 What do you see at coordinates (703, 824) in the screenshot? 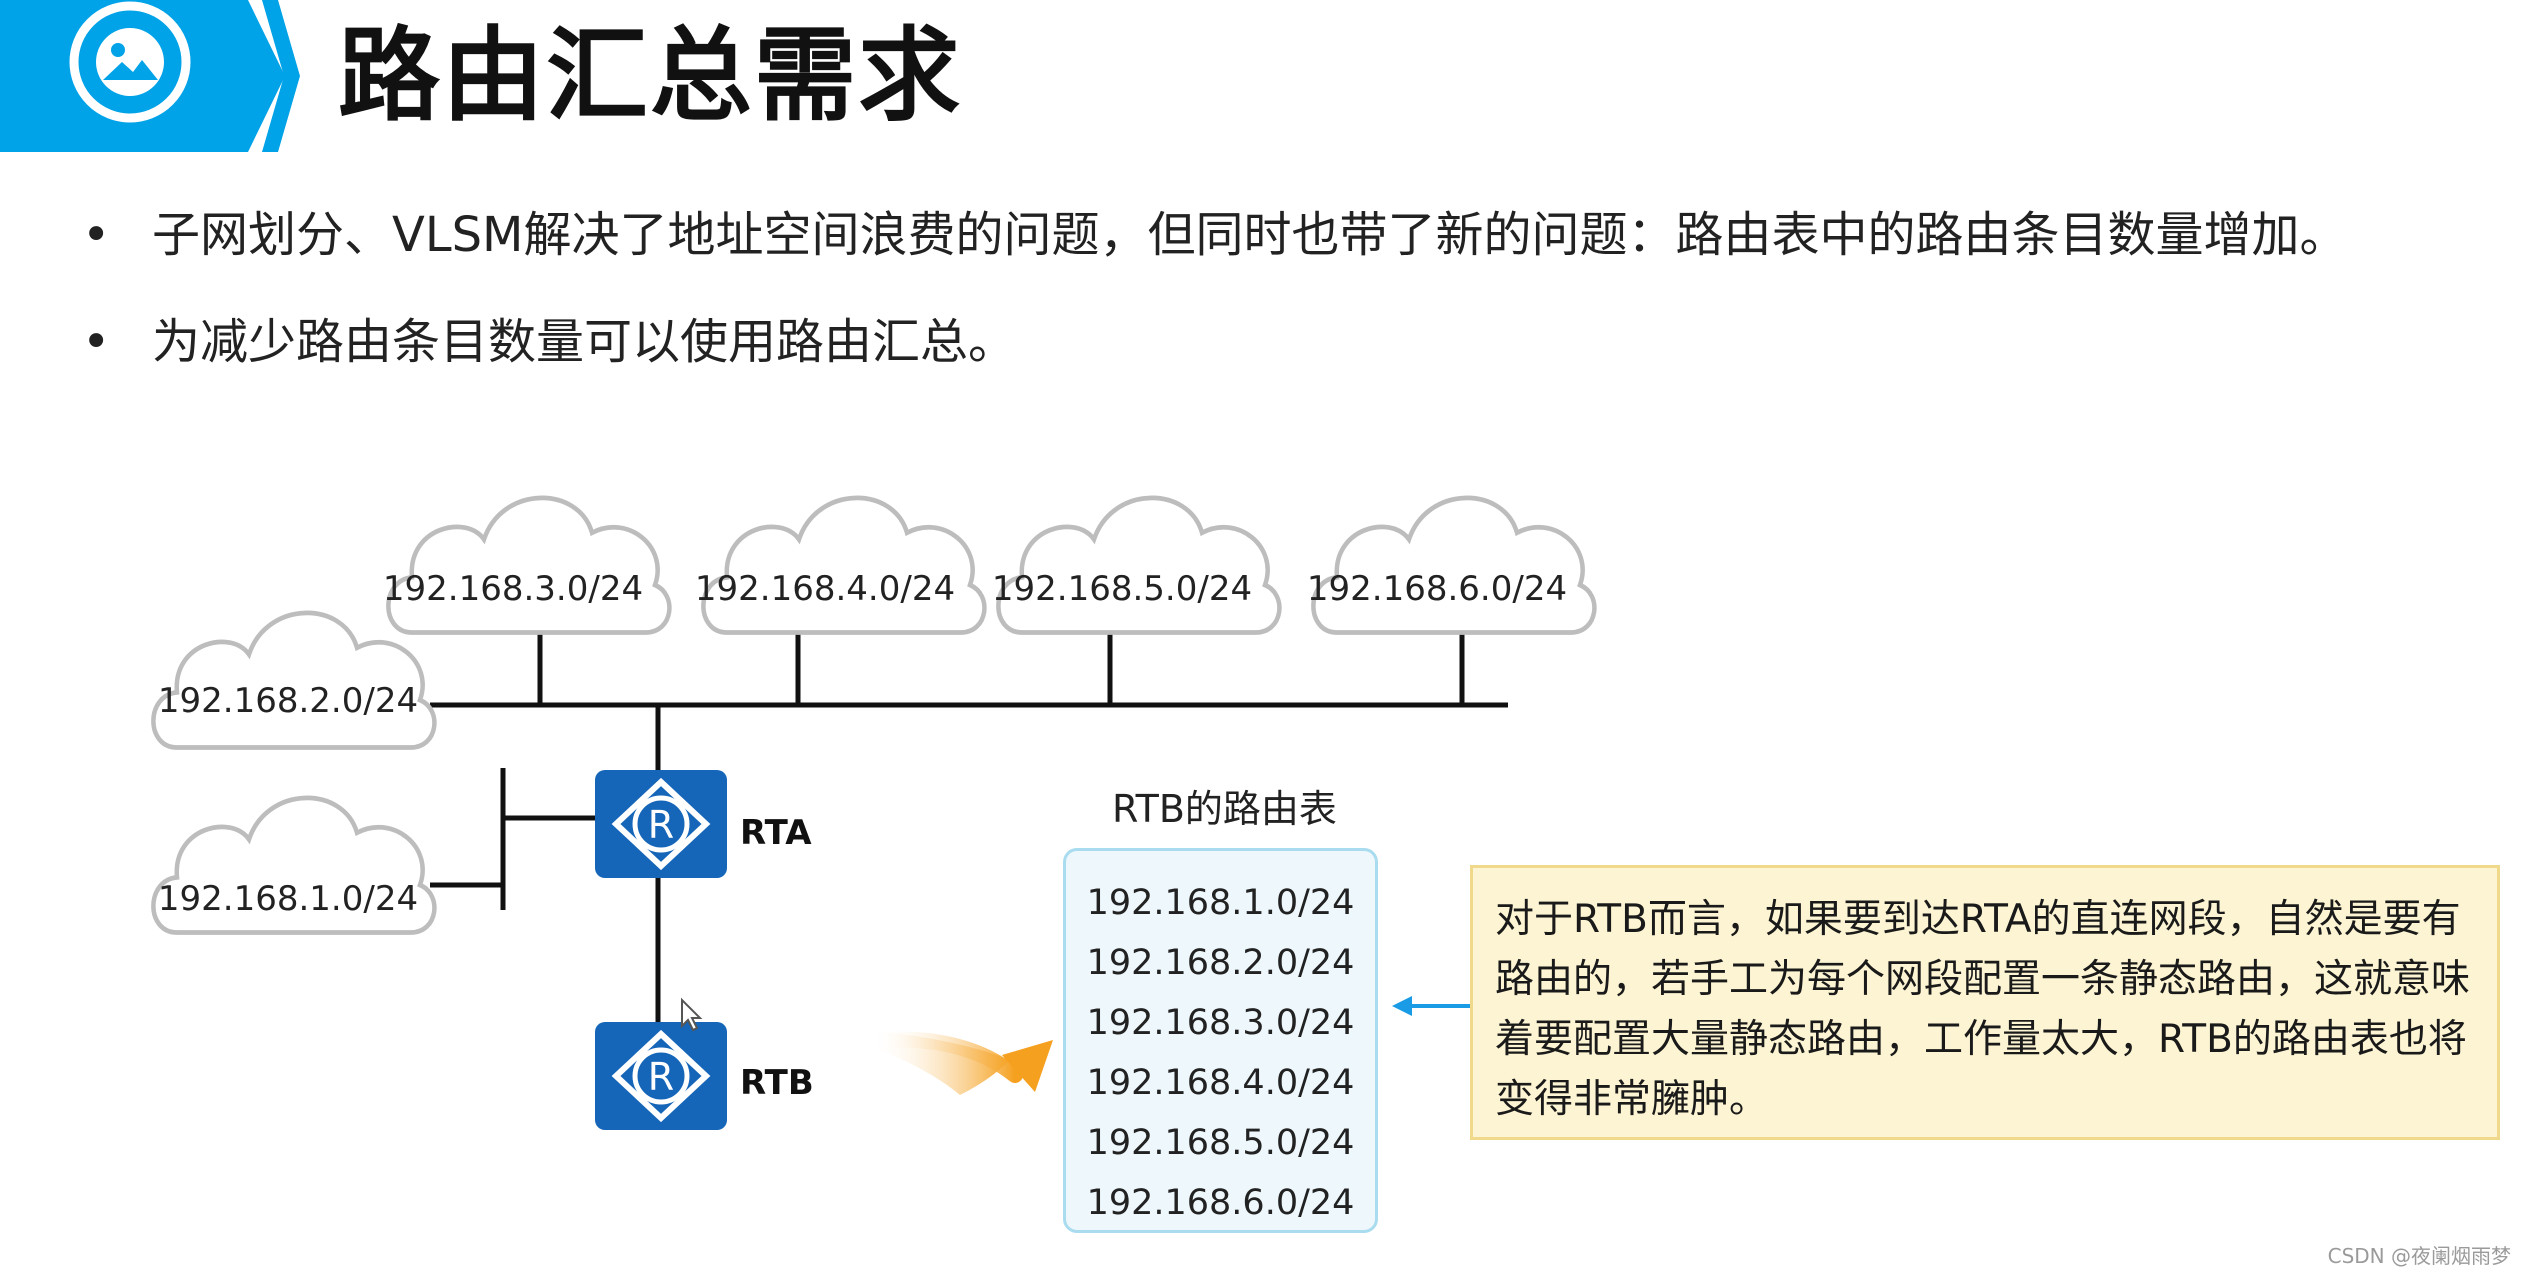
I see `router-rta: R RTA` at bounding box center [703, 824].